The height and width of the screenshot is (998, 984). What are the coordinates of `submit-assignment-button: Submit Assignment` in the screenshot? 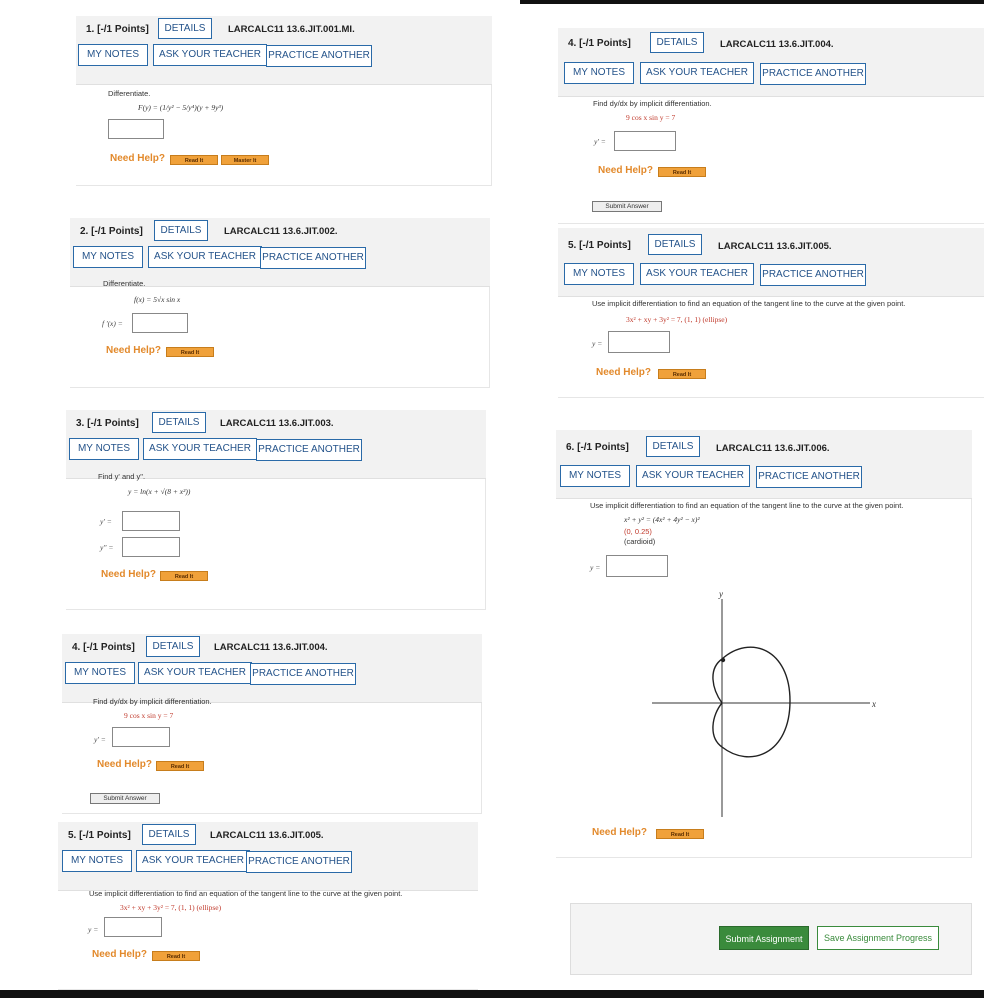 It's located at (764, 938).